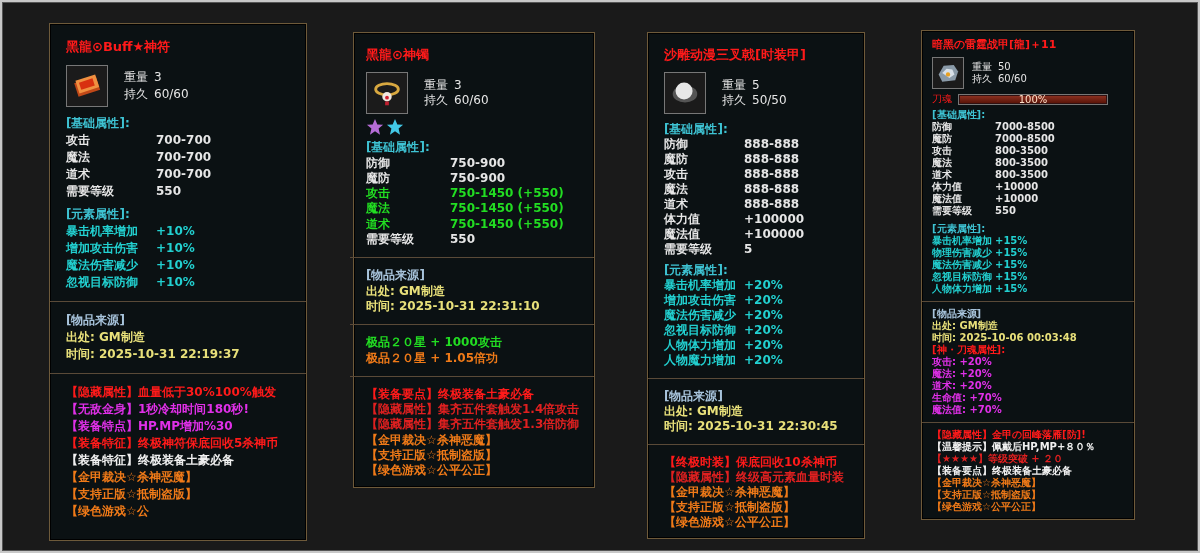  What do you see at coordinates (158, 77) in the screenshot?
I see `weight-value: 3` at bounding box center [158, 77].